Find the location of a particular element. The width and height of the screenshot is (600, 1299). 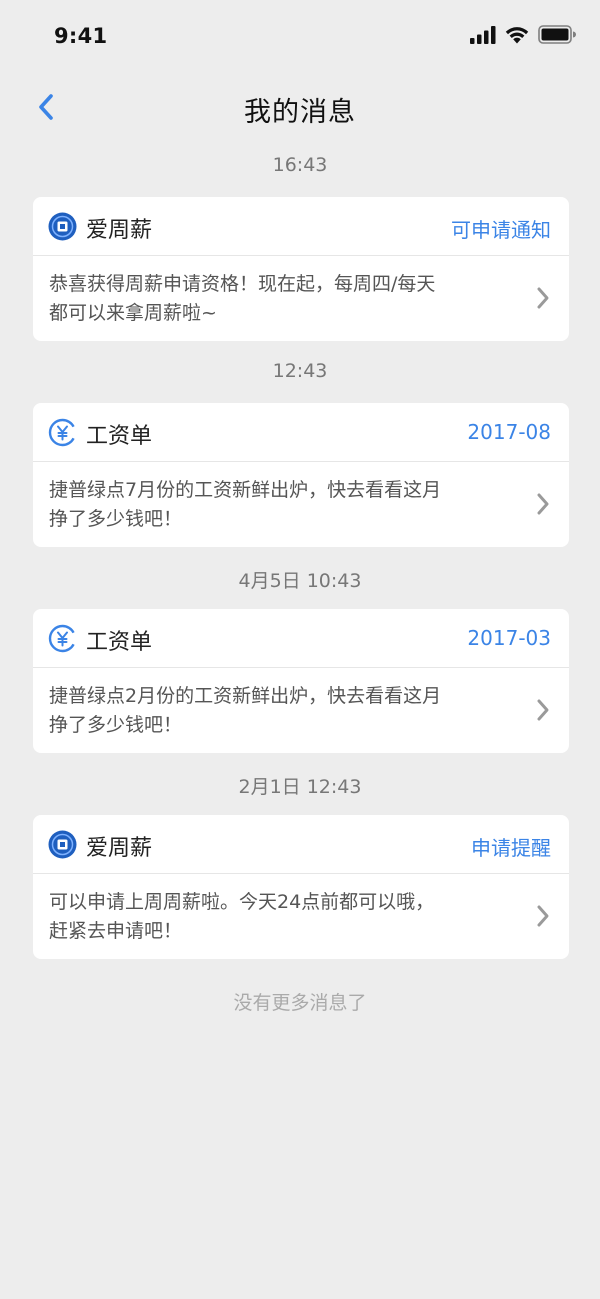

message-card-body: 可以申请上周周薪啦。今天24点前都可以哦，赶紧去申请吧！ is located at coordinates (301, 916).